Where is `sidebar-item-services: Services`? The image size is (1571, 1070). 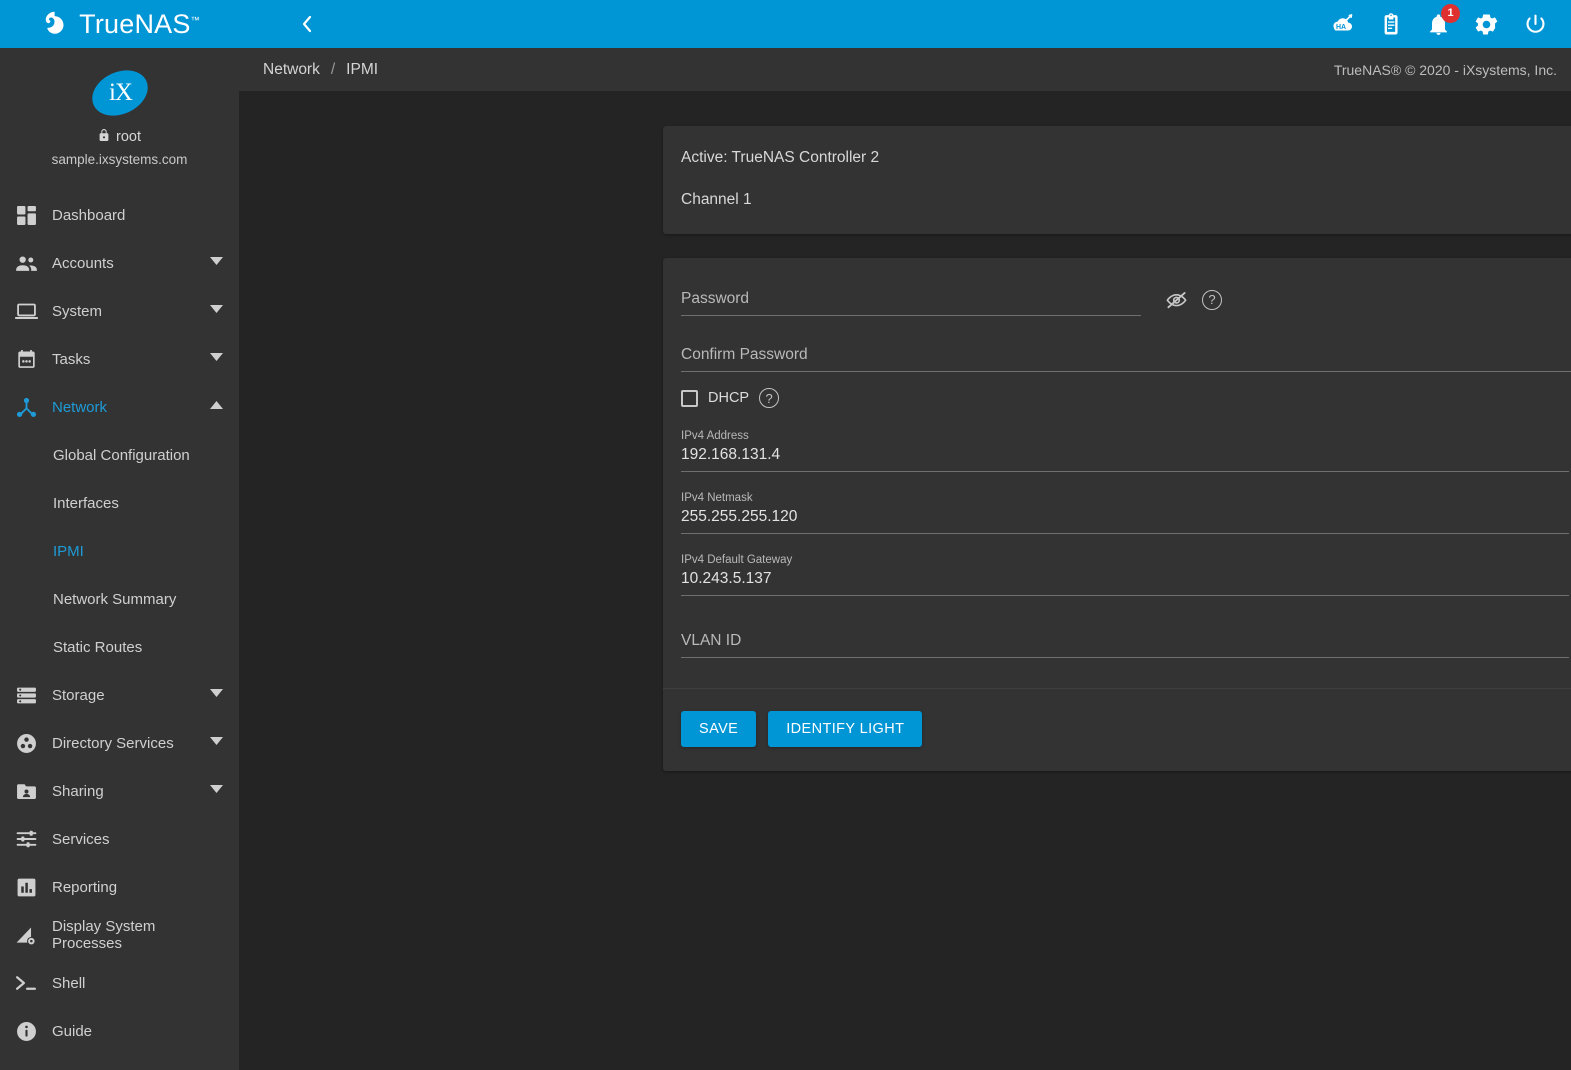
sidebar-item-services: Services is located at coordinates (119, 839).